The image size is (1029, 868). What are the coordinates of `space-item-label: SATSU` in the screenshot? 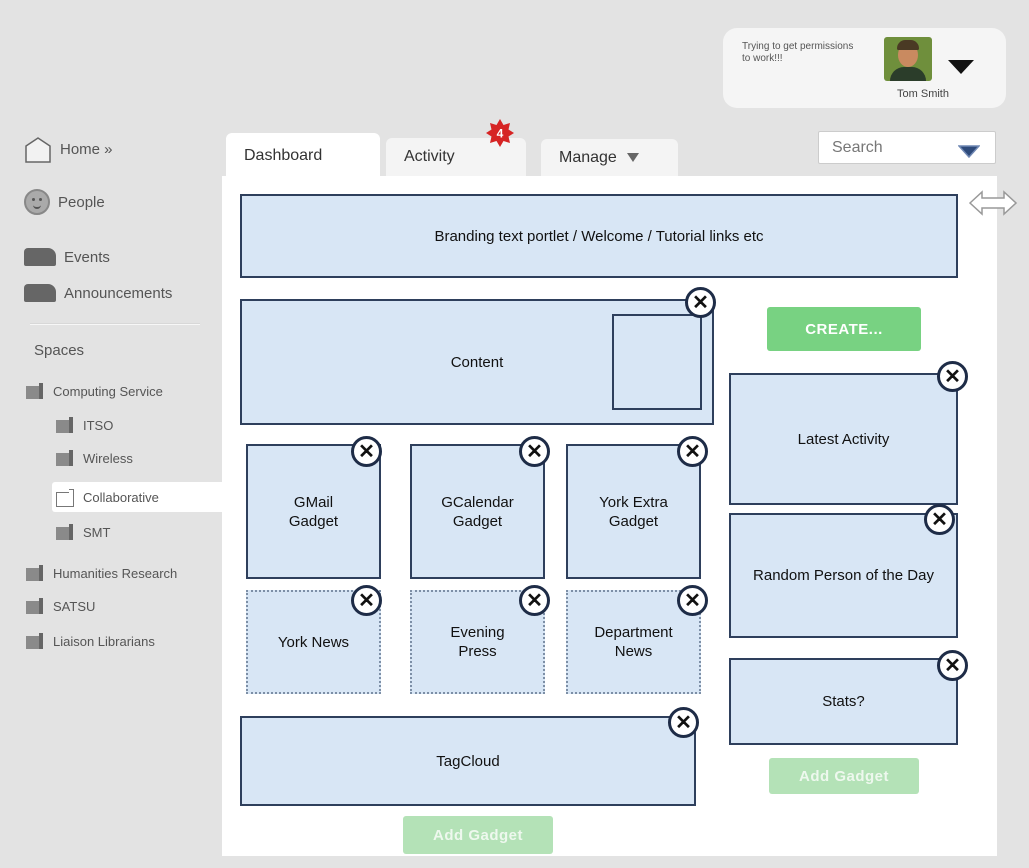 It's located at (74, 606).